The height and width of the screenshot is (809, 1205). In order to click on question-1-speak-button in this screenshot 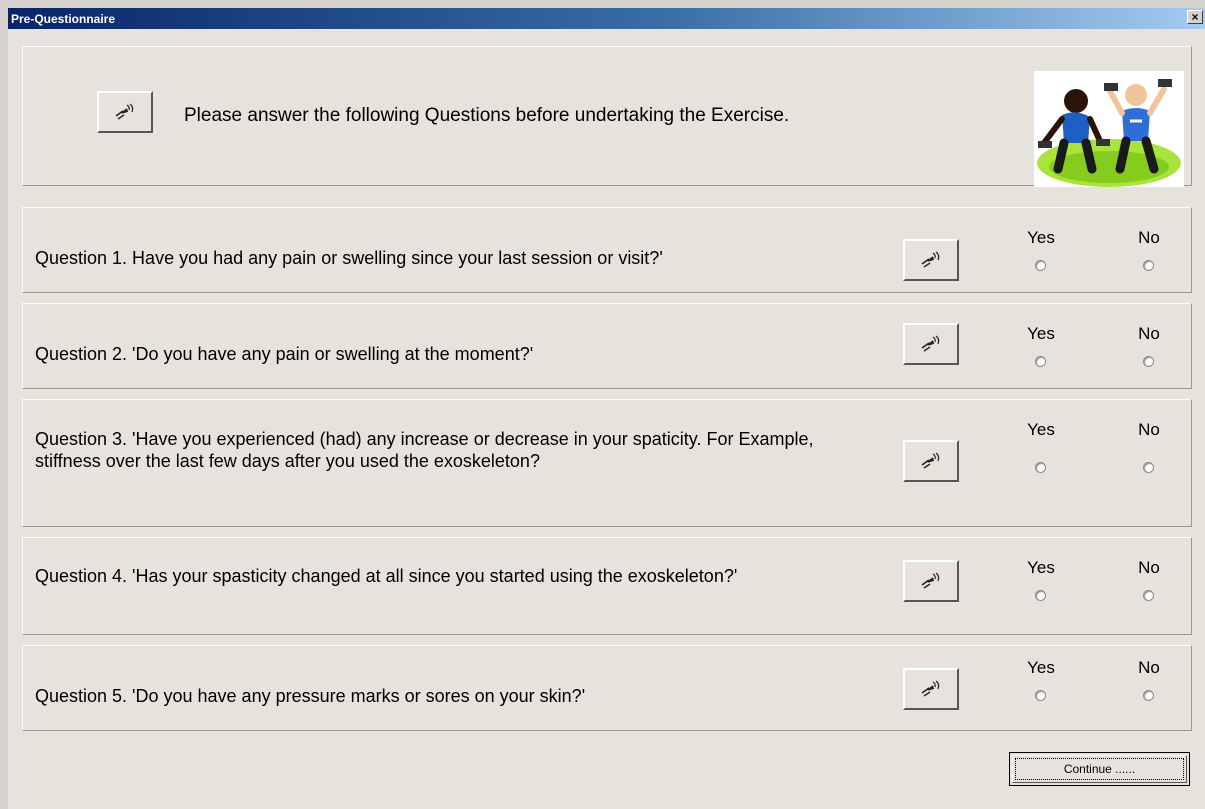, I will do `click(931, 260)`.